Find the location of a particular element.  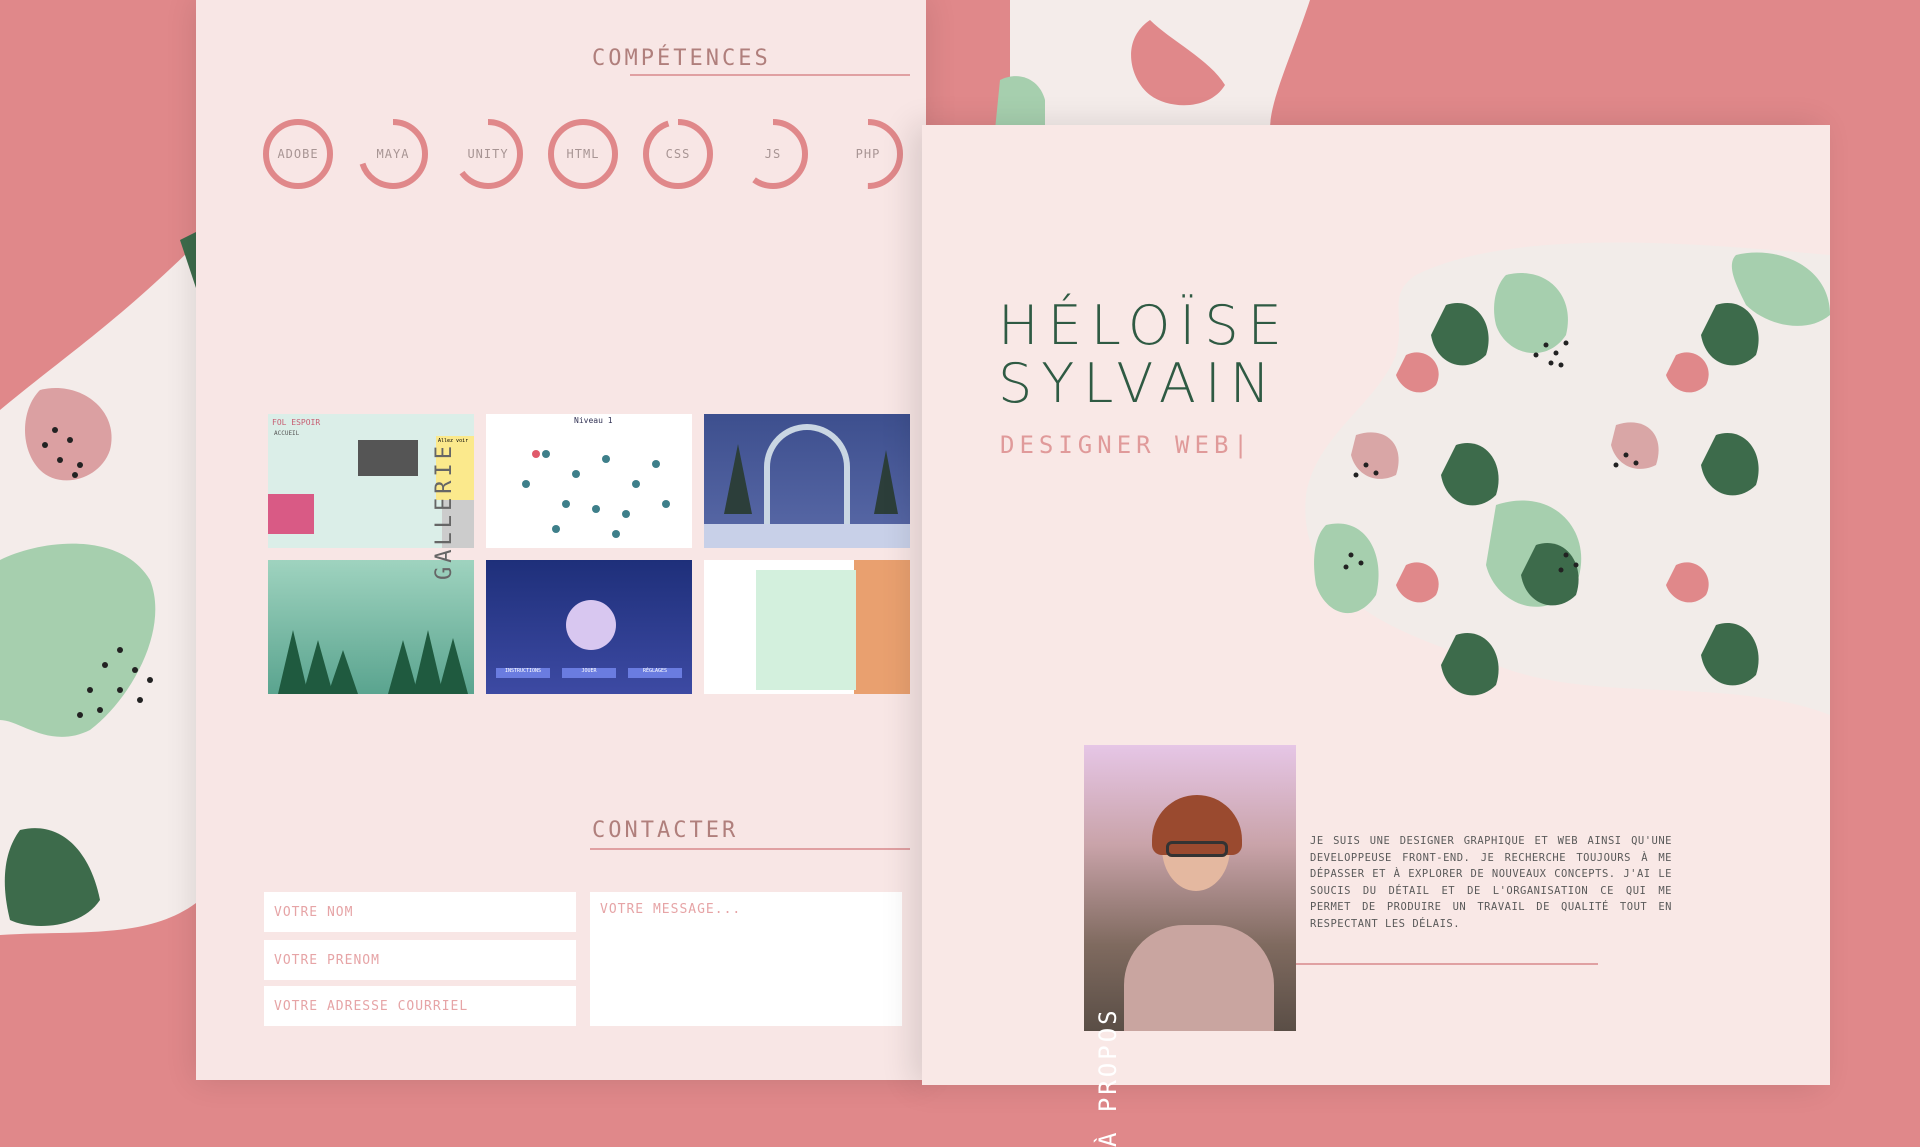

skill-label: UNITY is located at coordinates (488, 154).